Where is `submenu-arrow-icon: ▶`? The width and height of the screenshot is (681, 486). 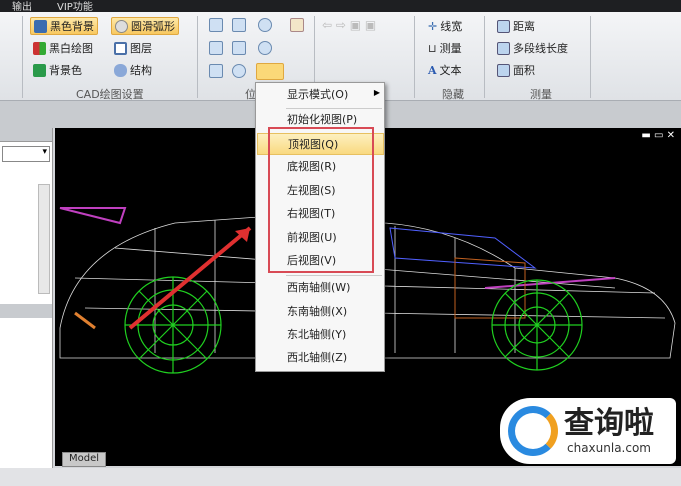 submenu-arrow-icon: ▶ is located at coordinates (376, 92).